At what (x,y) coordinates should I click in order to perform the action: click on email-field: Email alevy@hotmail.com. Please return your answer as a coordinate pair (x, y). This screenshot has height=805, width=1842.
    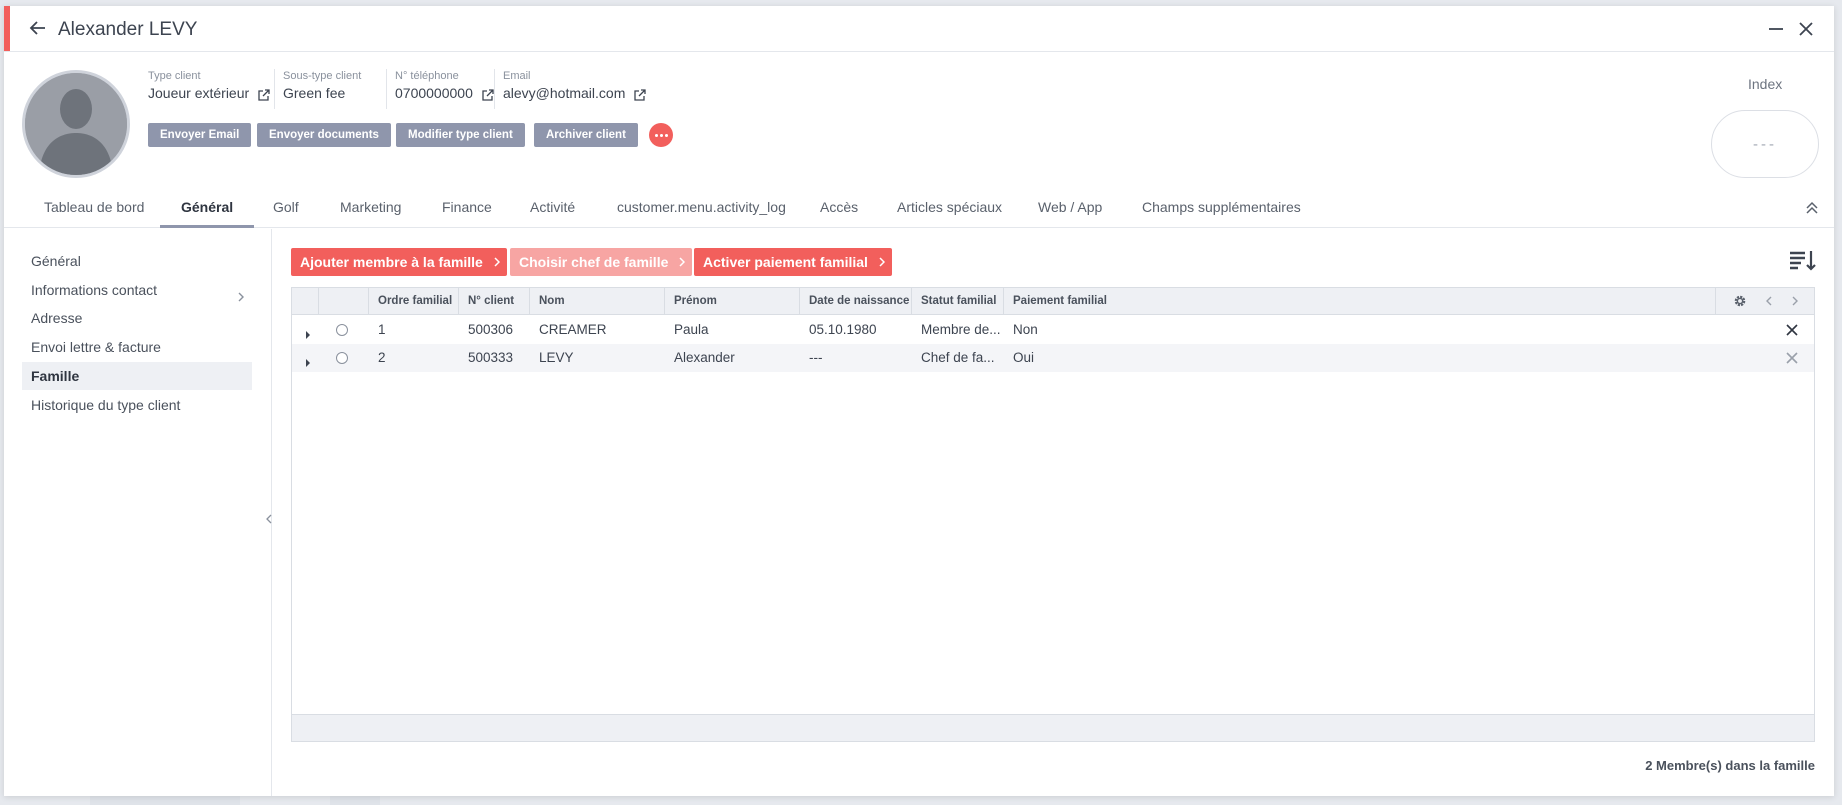
    Looking at the image, I should click on (570, 89).